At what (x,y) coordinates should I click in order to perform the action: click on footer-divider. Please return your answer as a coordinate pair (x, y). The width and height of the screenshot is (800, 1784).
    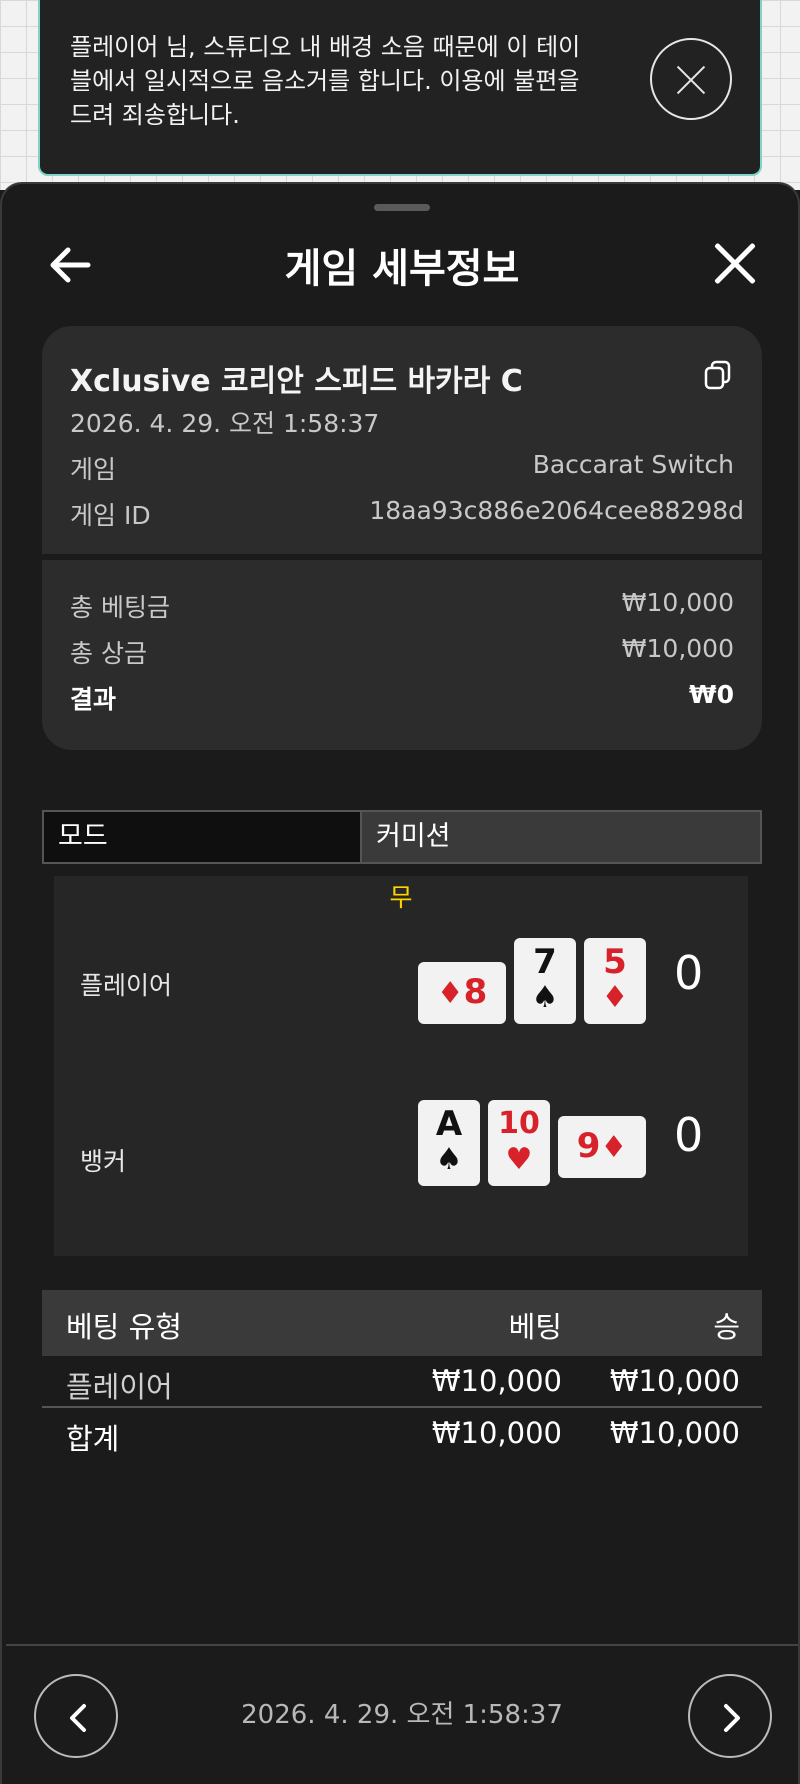
    Looking at the image, I should click on (402, 1645).